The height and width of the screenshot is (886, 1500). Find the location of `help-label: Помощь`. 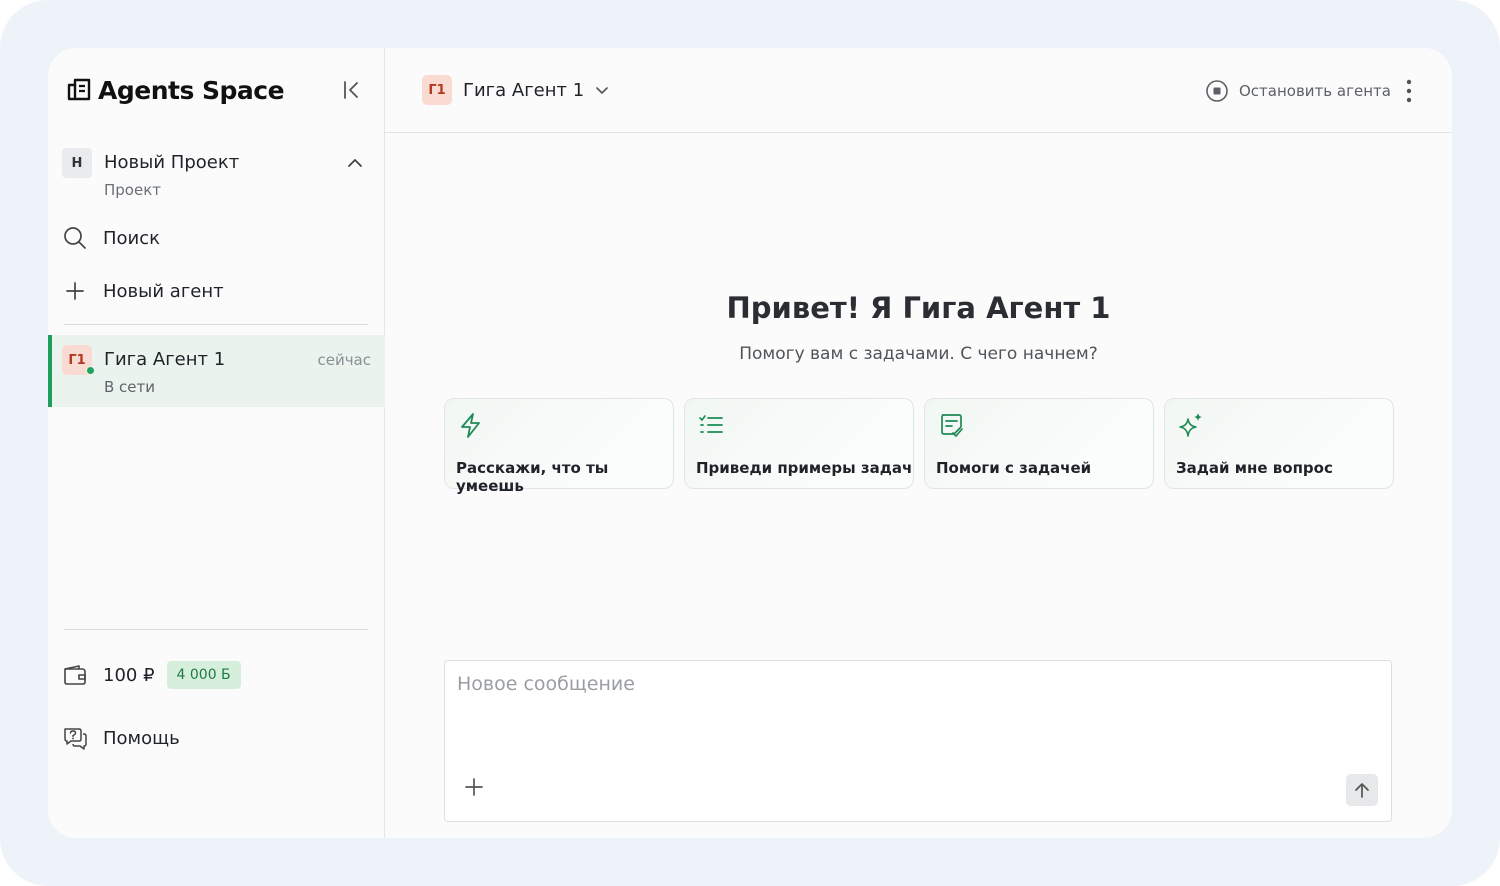

help-label: Помощь is located at coordinates (141, 738).